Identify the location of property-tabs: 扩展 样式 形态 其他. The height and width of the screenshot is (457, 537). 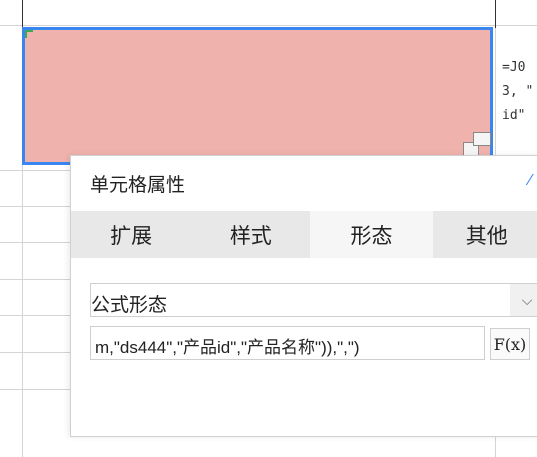
(304, 234).